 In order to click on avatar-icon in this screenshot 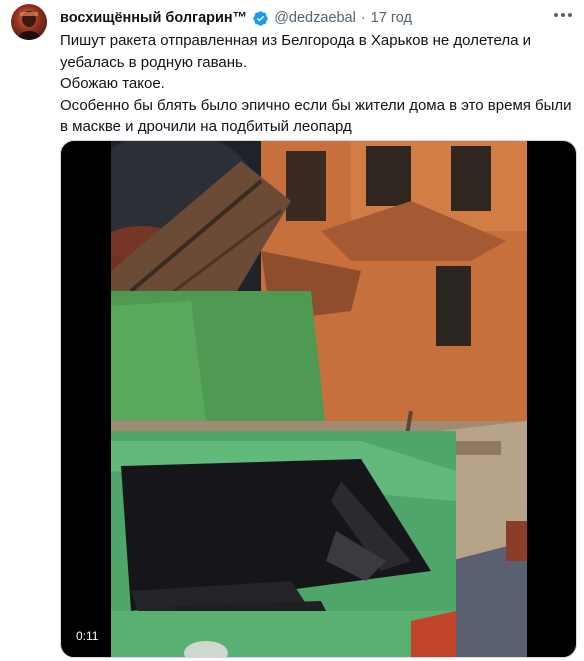, I will do `click(29, 25)`.